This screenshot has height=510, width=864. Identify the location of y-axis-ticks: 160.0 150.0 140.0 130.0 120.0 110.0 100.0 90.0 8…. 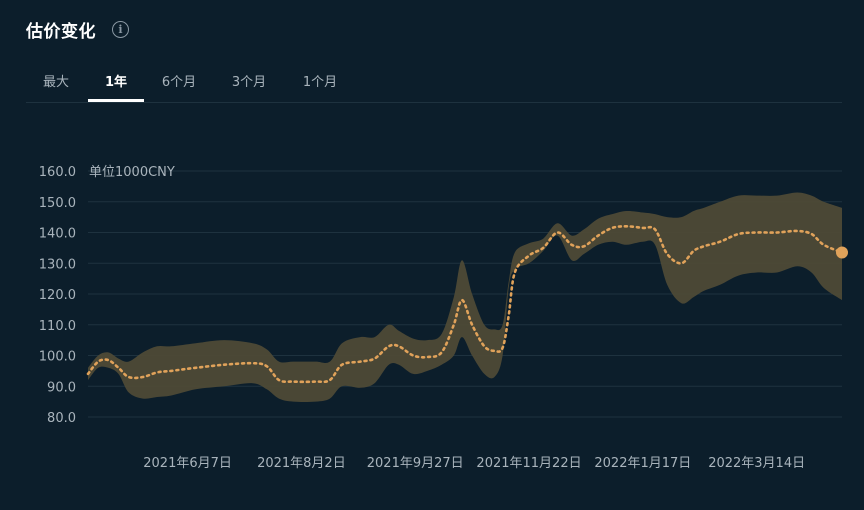
(57, 295).